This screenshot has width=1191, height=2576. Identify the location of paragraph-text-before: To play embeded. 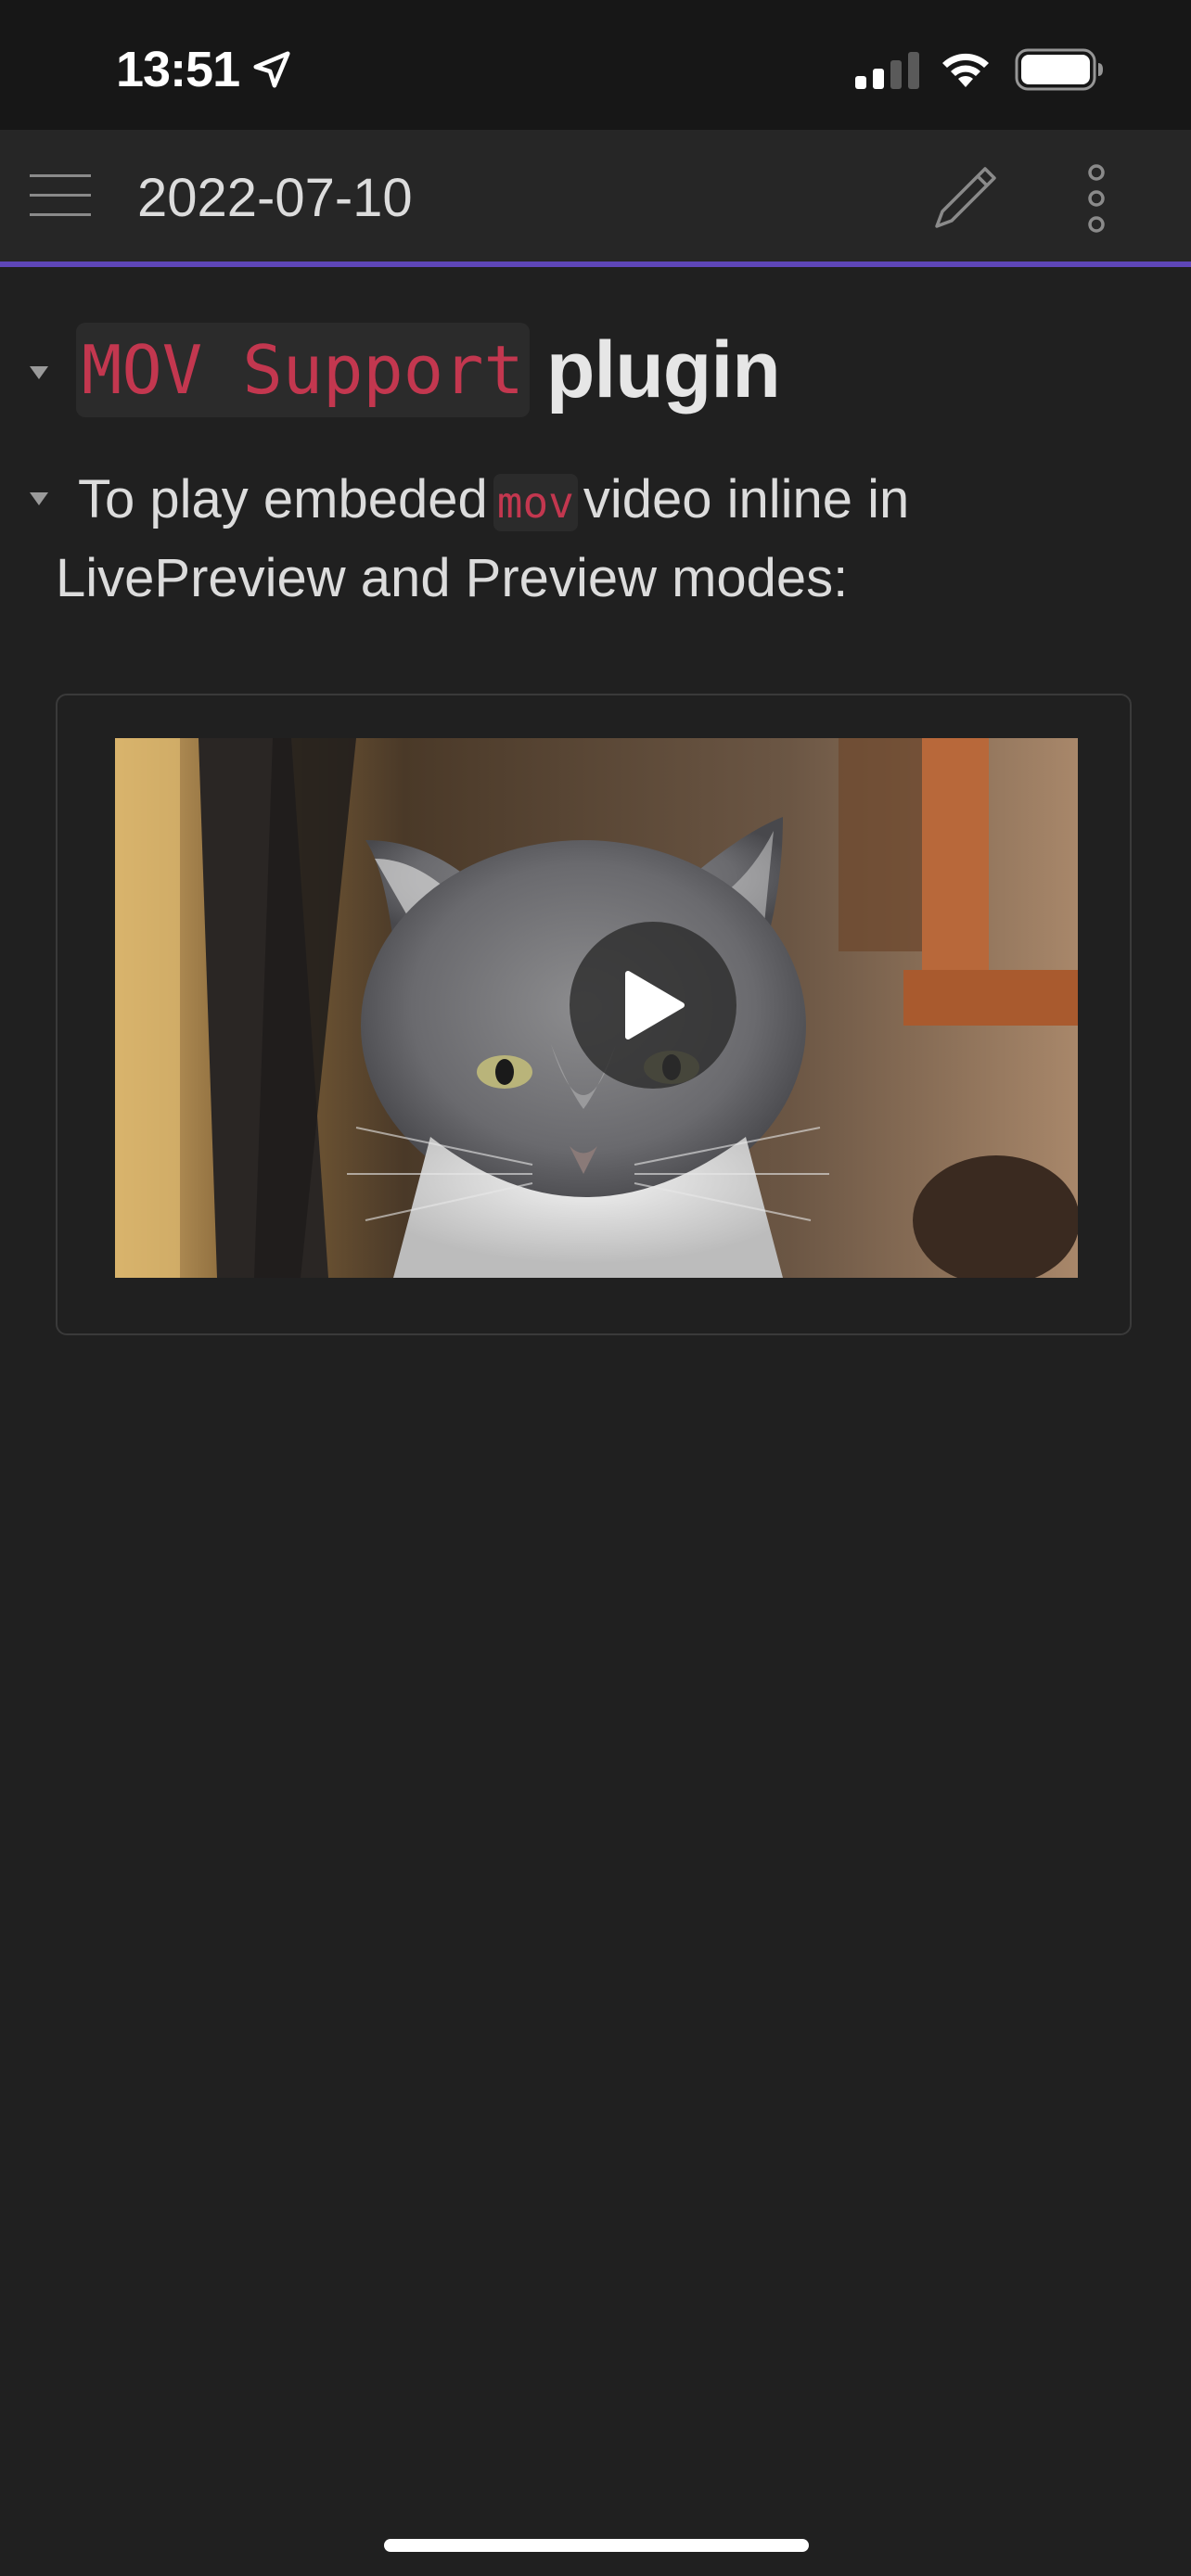
(283, 499).